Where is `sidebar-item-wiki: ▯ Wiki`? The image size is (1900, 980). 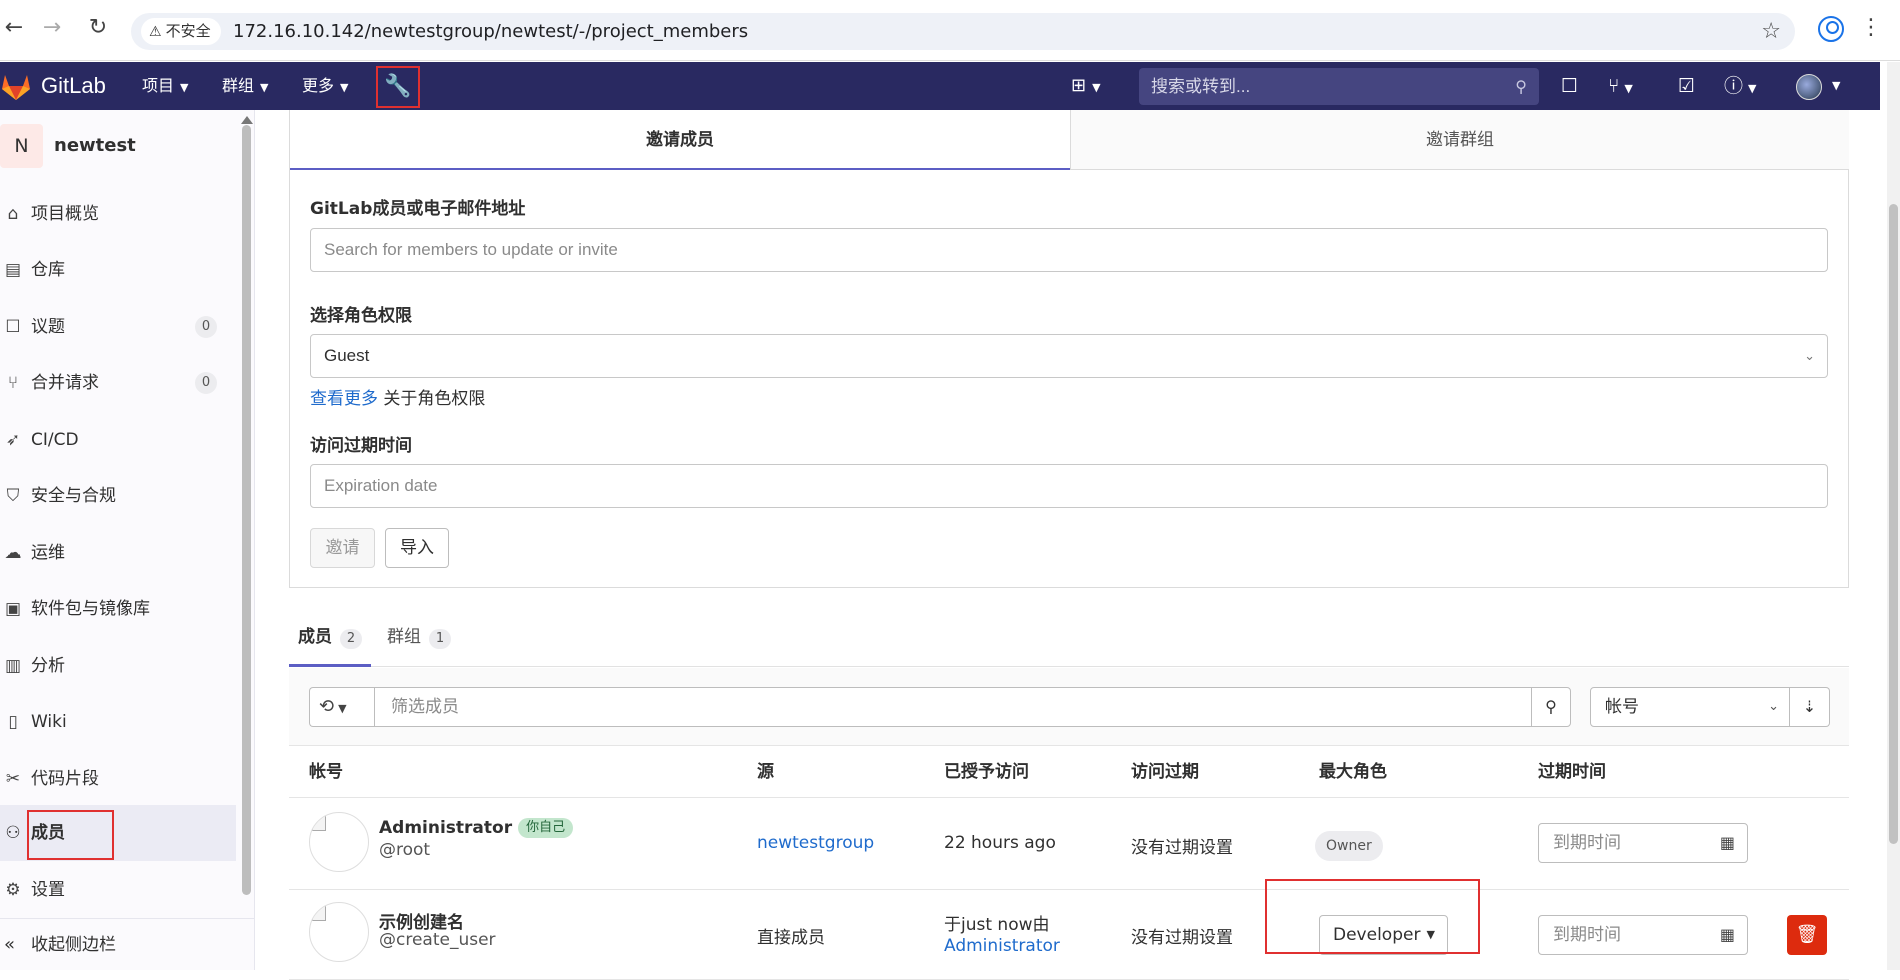 sidebar-item-wiki: ▯ Wiki is located at coordinates (118, 722).